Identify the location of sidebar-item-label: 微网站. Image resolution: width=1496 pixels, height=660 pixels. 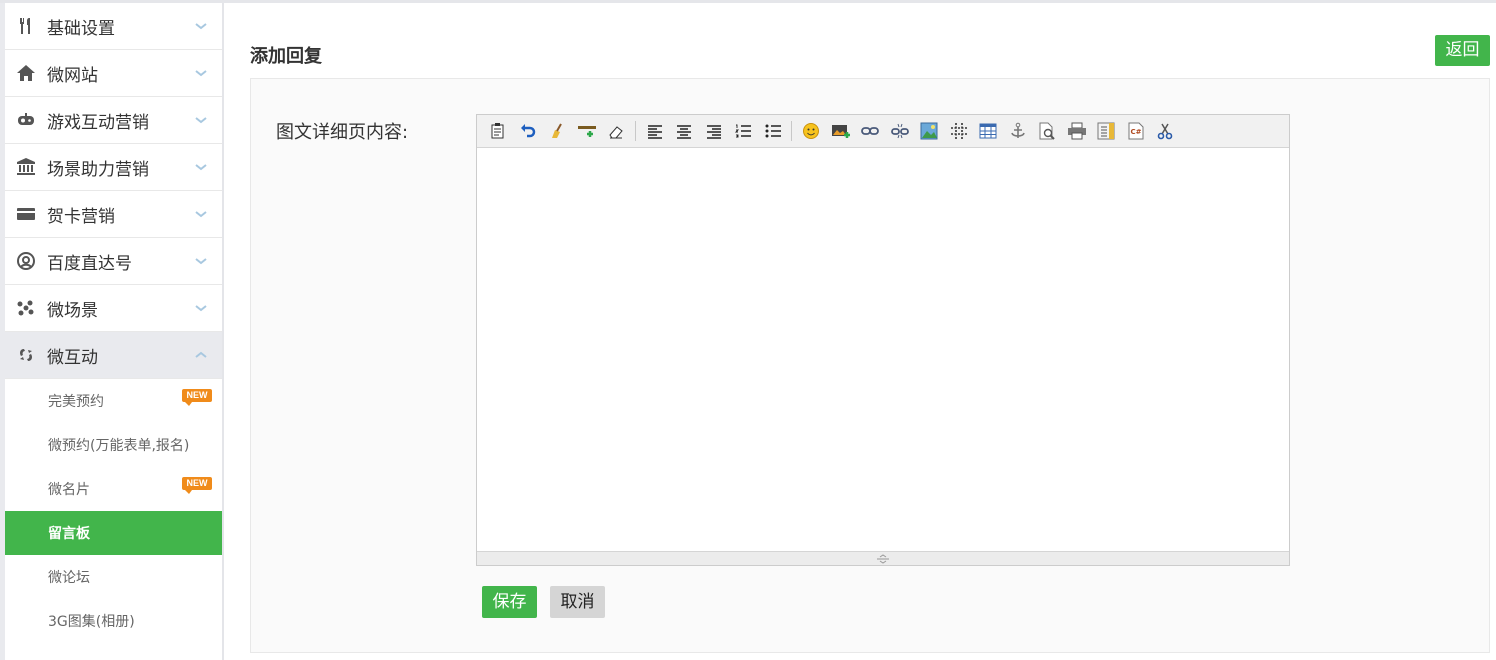
(72, 75).